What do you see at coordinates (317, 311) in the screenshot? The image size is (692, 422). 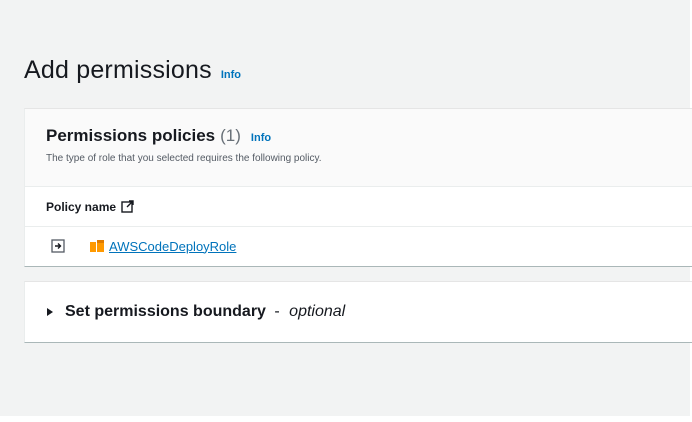 I see `optional-label: optional` at bounding box center [317, 311].